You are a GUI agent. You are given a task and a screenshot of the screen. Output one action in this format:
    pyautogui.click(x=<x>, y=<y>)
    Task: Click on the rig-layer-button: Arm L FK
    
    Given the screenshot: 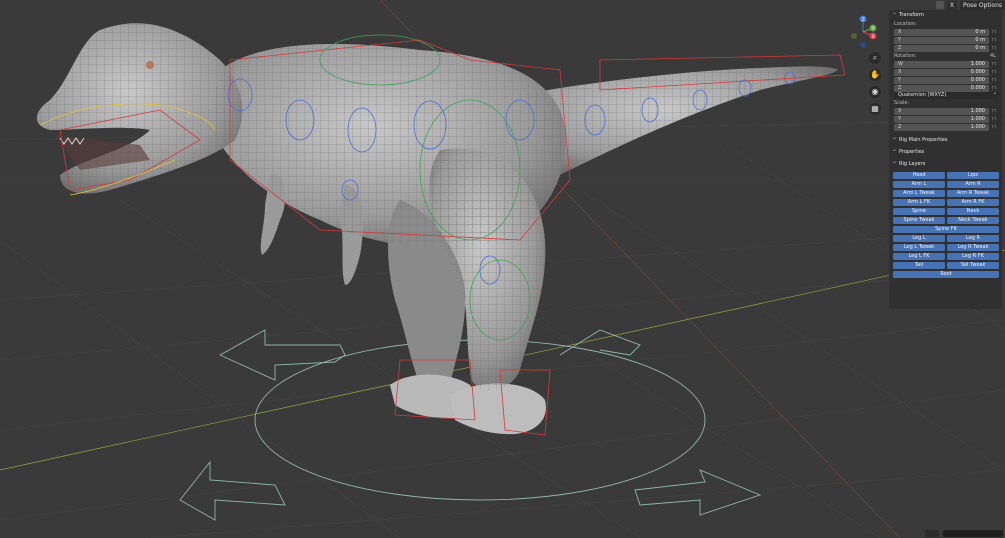 What is the action you would take?
    pyautogui.click(x=919, y=202)
    